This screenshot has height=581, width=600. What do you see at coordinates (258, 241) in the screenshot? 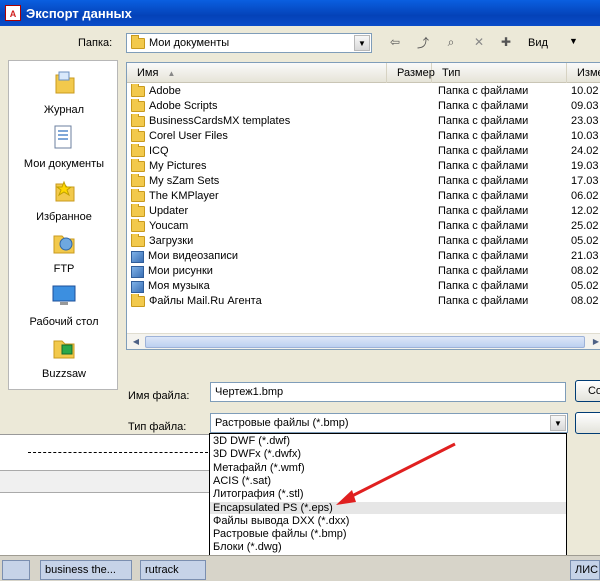
I see `file-name-cell: Загрузки` at bounding box center [258, 241].